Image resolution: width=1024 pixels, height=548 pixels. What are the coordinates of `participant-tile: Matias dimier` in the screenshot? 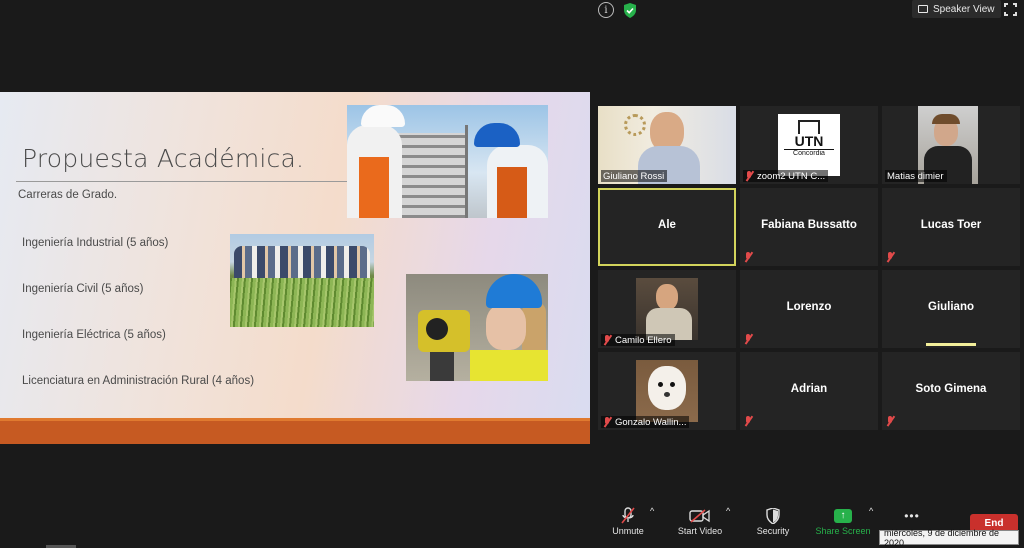 It's located at (951, 145).